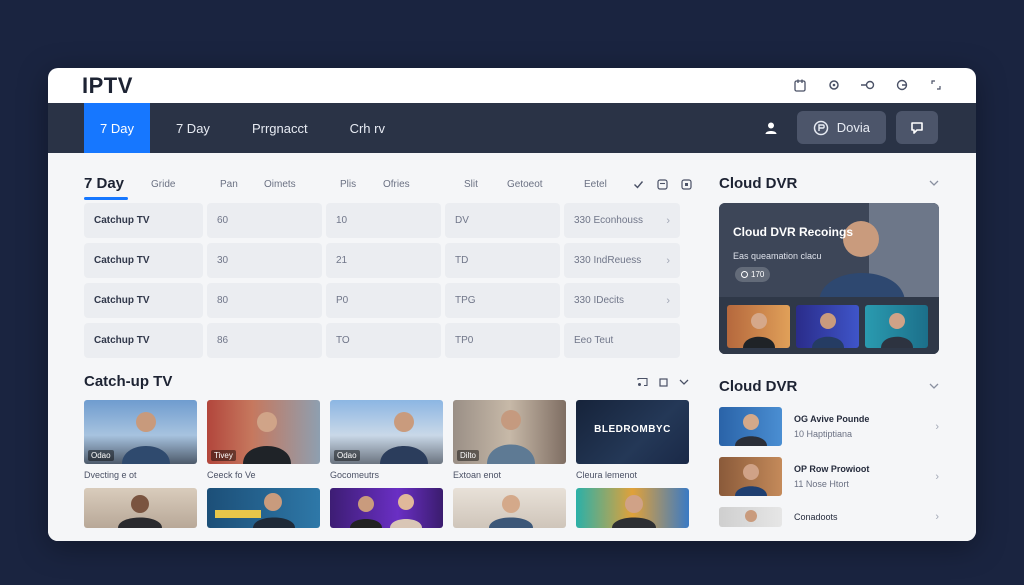  Describe the element at coordinates (622, 220) in the screenshot. I see `table-cell: 330 Econhouss ›` at that location.